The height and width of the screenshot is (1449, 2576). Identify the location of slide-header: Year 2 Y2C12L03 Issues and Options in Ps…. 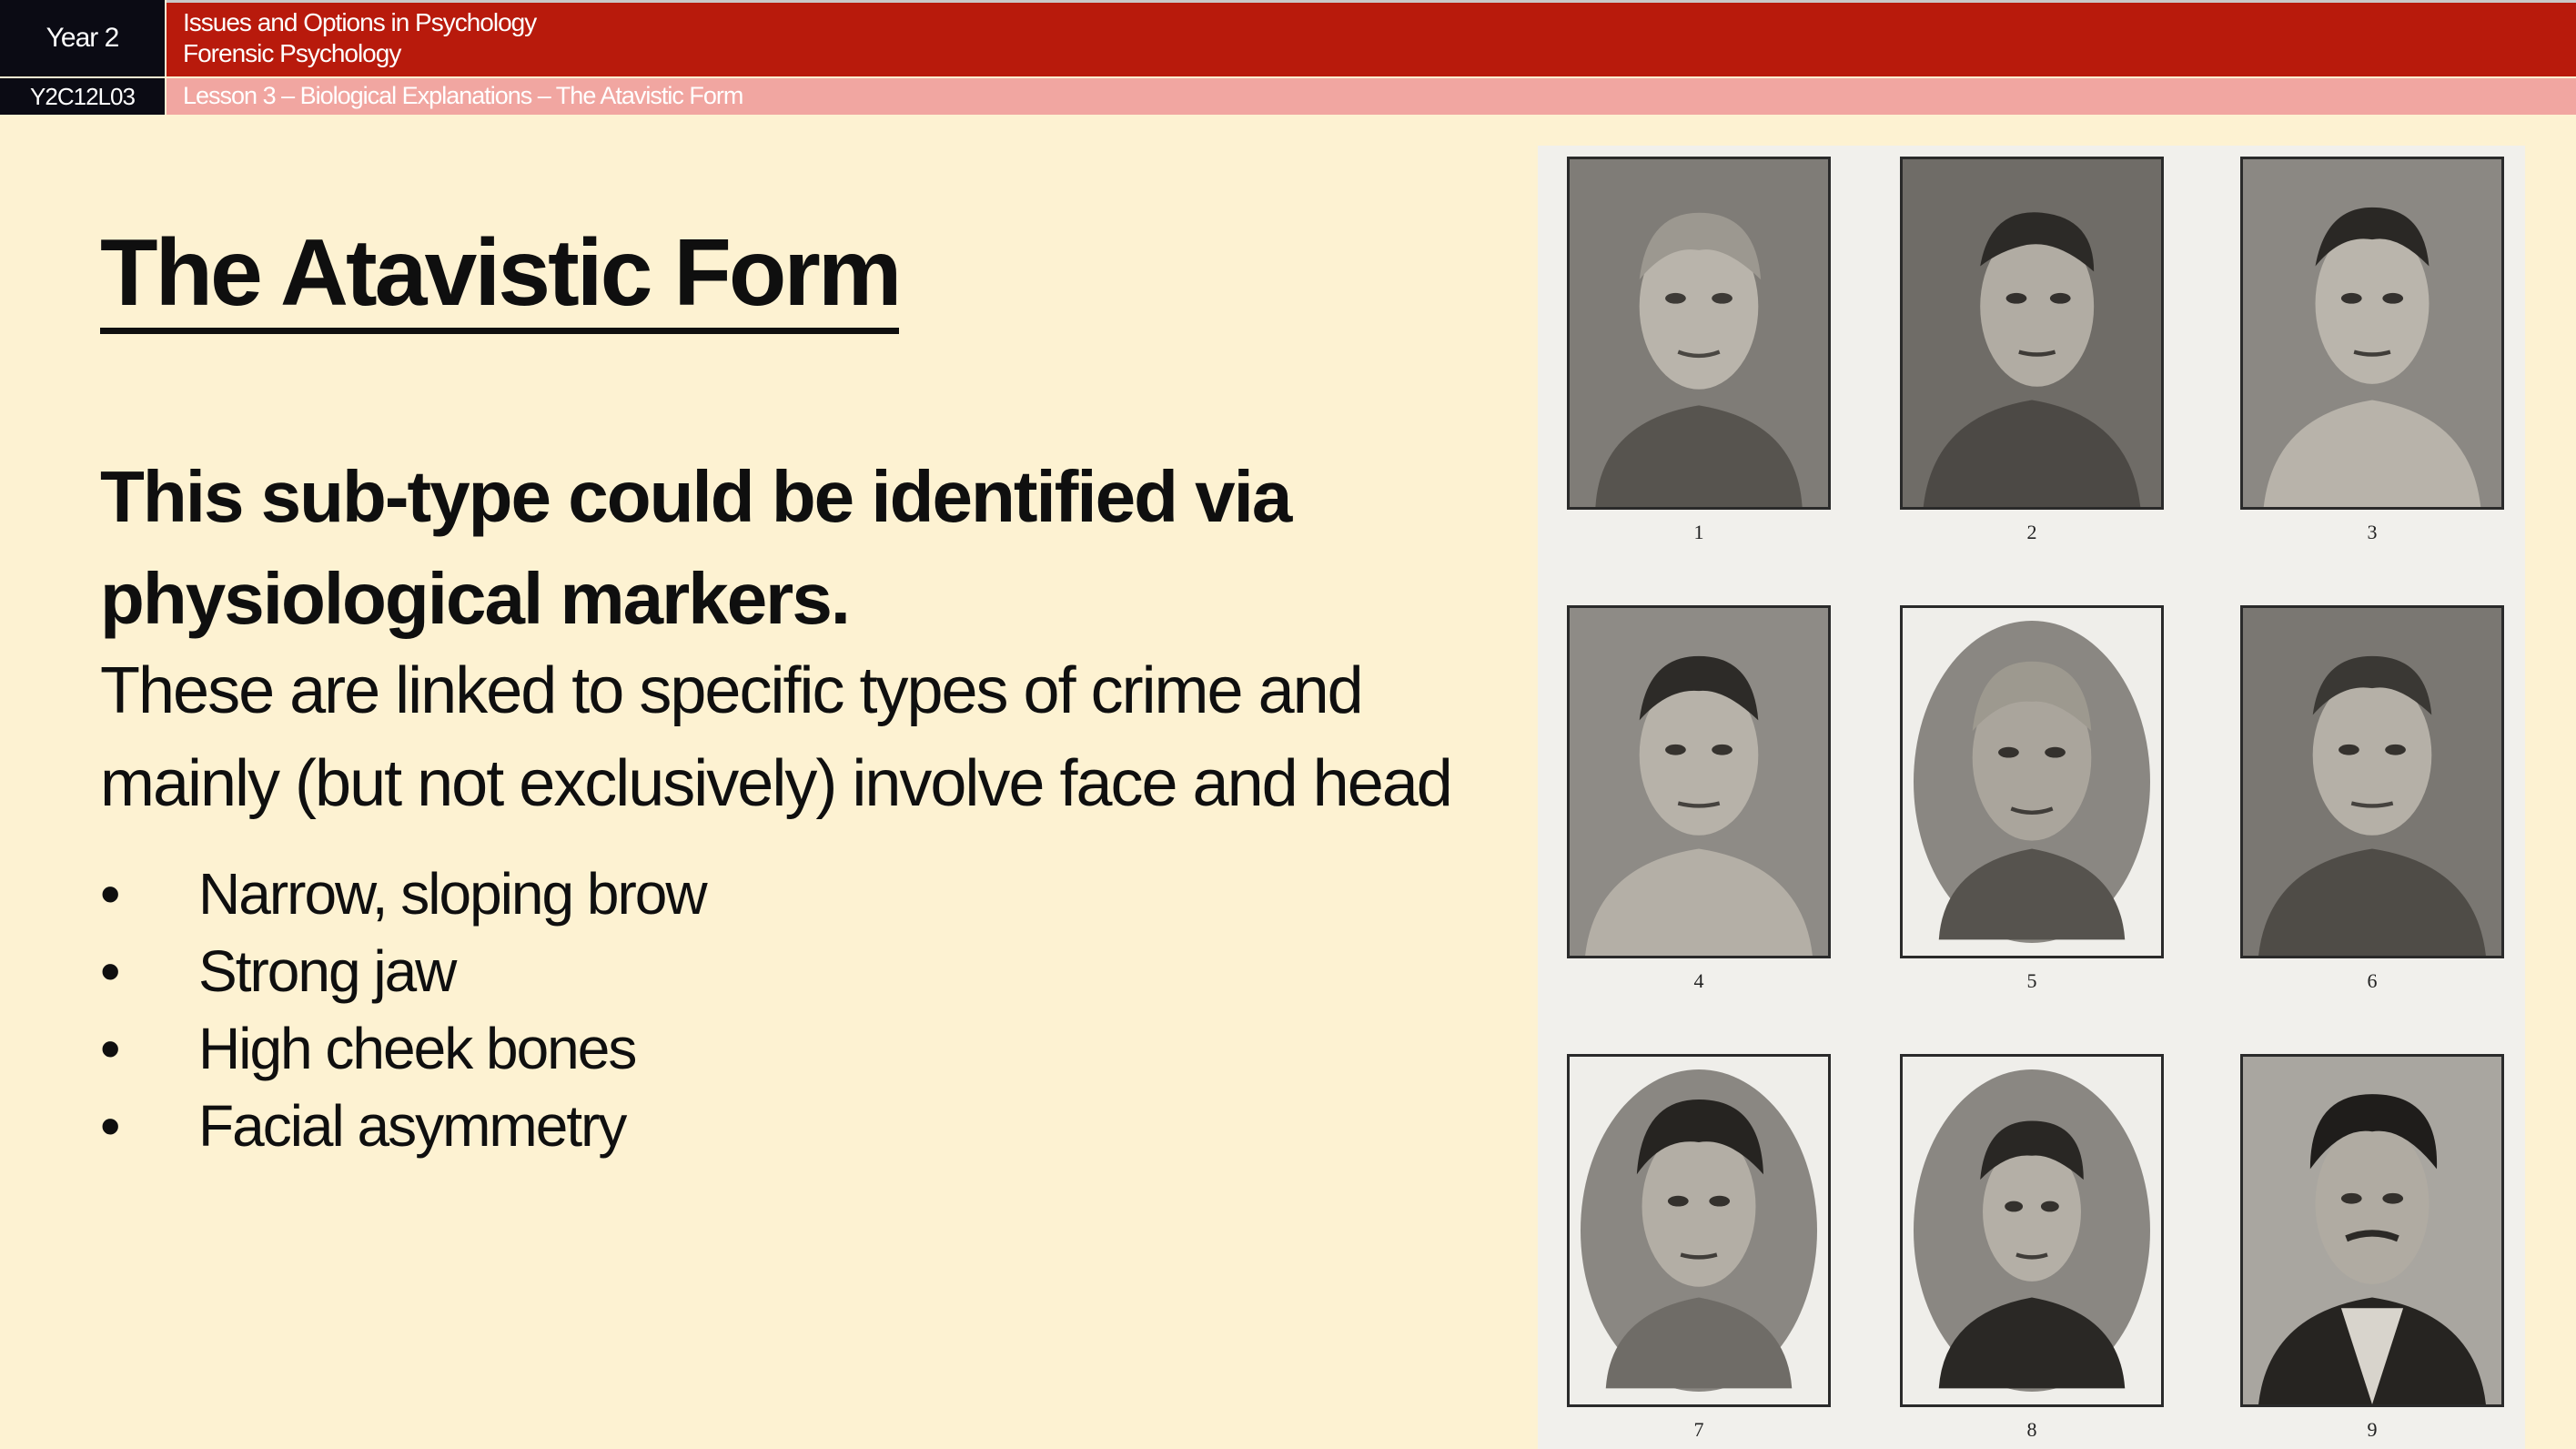
(1288, 58).